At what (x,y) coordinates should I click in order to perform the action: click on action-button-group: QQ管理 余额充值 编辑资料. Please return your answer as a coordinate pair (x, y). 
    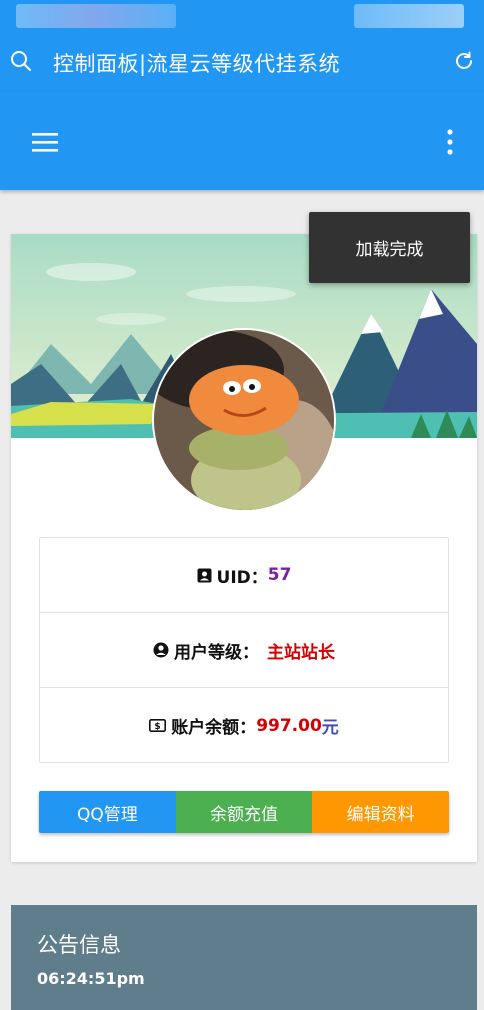
    Looking at the image, I should click on (244, 812).